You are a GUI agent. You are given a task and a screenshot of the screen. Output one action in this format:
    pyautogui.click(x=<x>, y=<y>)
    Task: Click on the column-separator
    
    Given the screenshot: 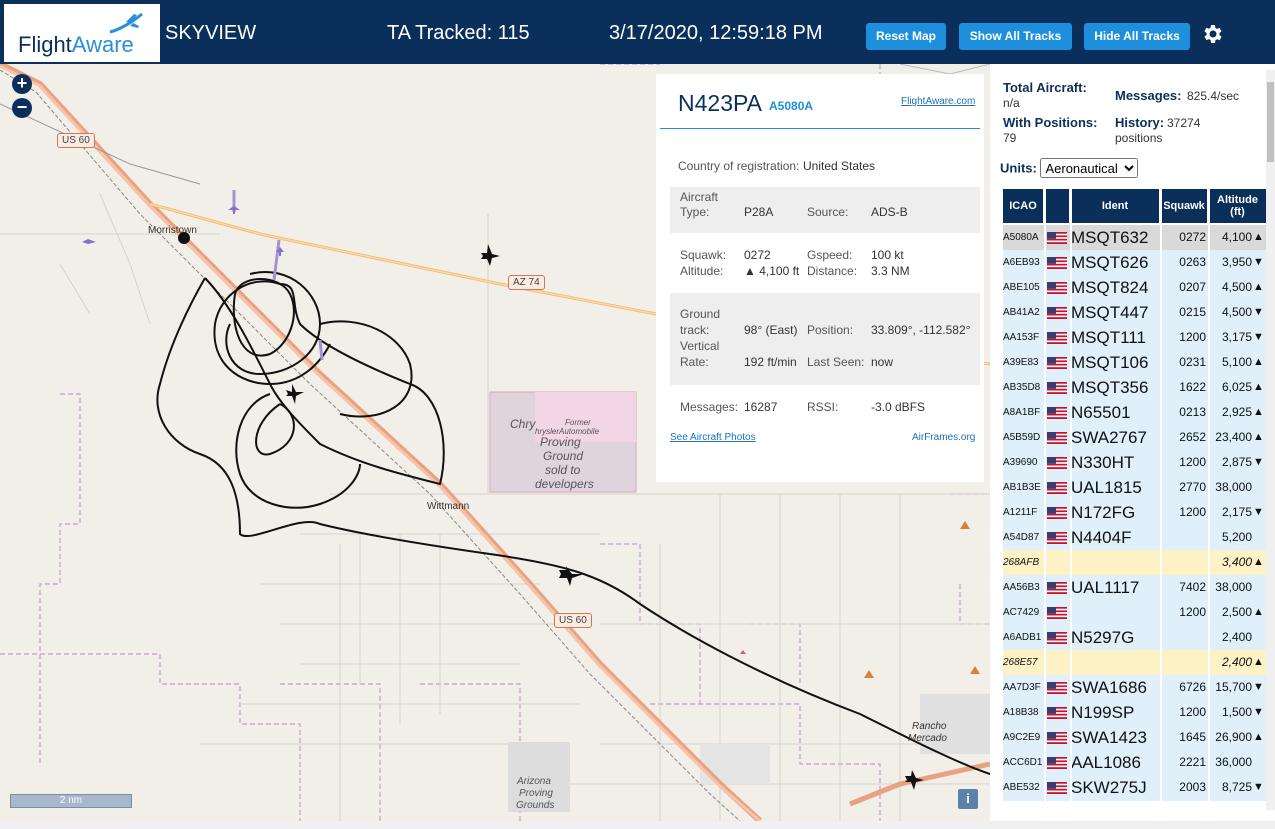 What is the action you would take?
    pyautogui.click(x=1071, y=495)
    